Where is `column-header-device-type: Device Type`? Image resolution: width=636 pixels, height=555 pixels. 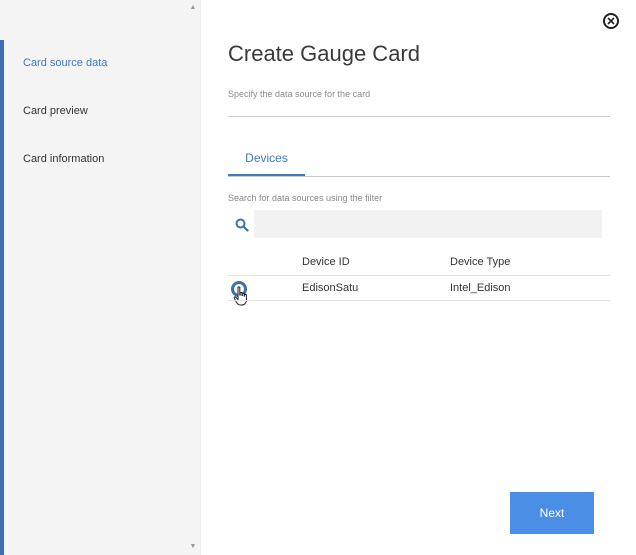 column-header-device-type: Device Type is located at coordinates (480, 262).